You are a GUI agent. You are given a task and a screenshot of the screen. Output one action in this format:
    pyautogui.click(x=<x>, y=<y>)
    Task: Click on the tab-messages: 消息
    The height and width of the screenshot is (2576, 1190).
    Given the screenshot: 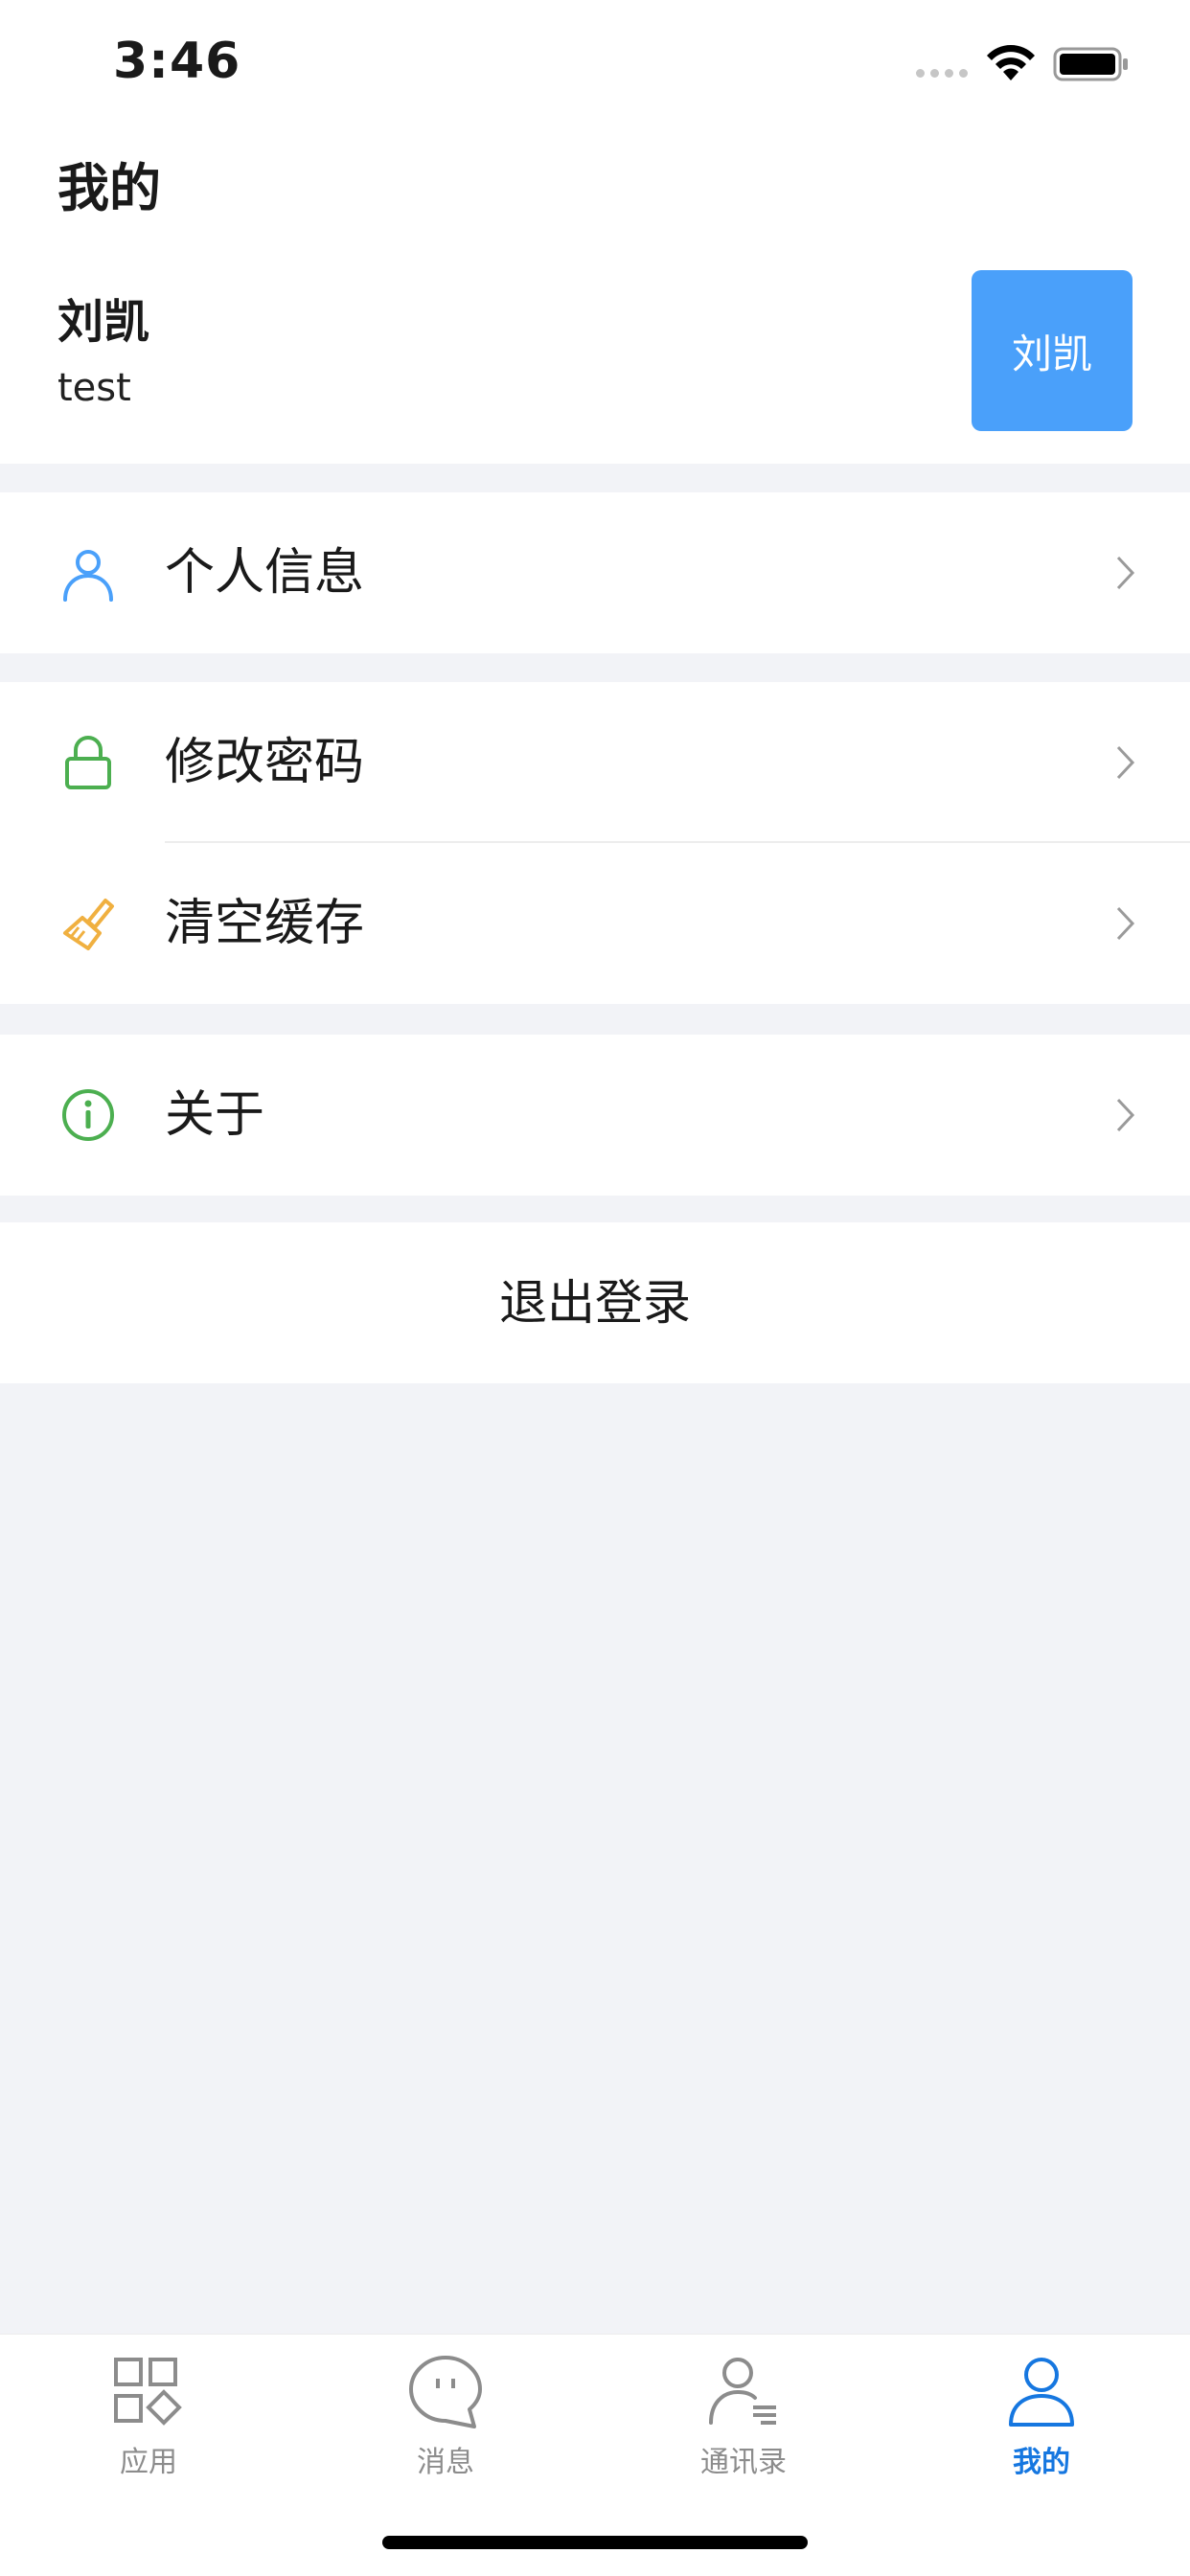 What is the action you would take?
    pyautogui.click(x=445, y=2425)
    